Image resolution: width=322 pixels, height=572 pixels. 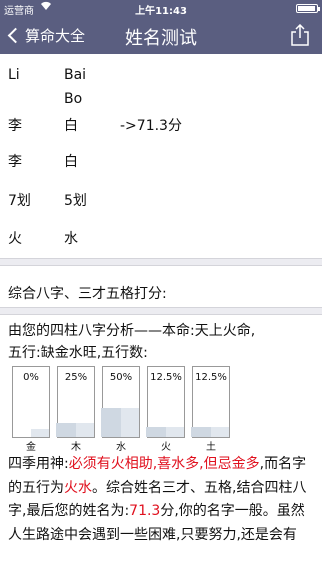 What do you see at coordinates (78, 487) in the screenshot?
I see `summary-highlight: 火水` at bounding box center [78, 487].